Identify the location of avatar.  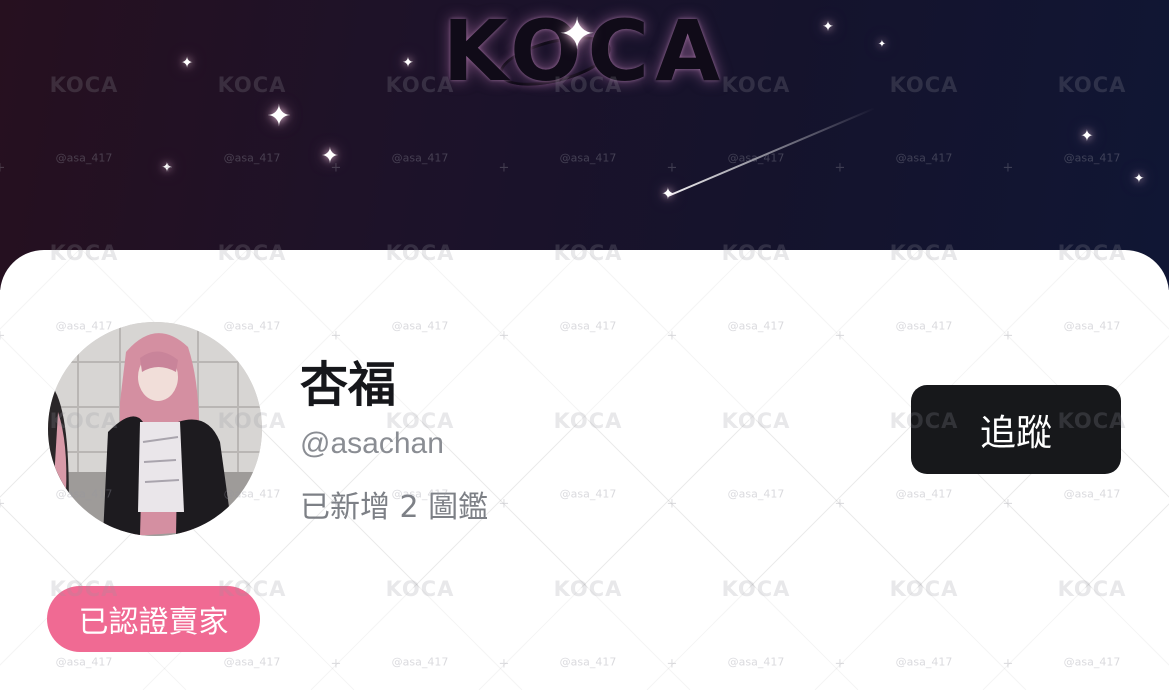
(155, 429).